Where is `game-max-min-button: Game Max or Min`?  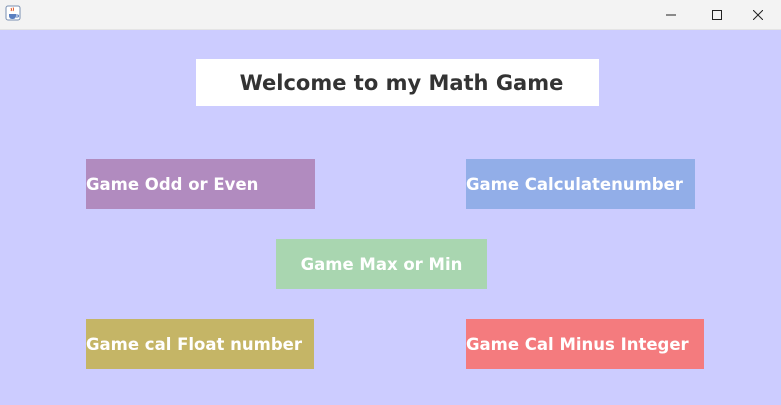 game-max-min-button: Game Max or Min is located at coordinates (381, 264).